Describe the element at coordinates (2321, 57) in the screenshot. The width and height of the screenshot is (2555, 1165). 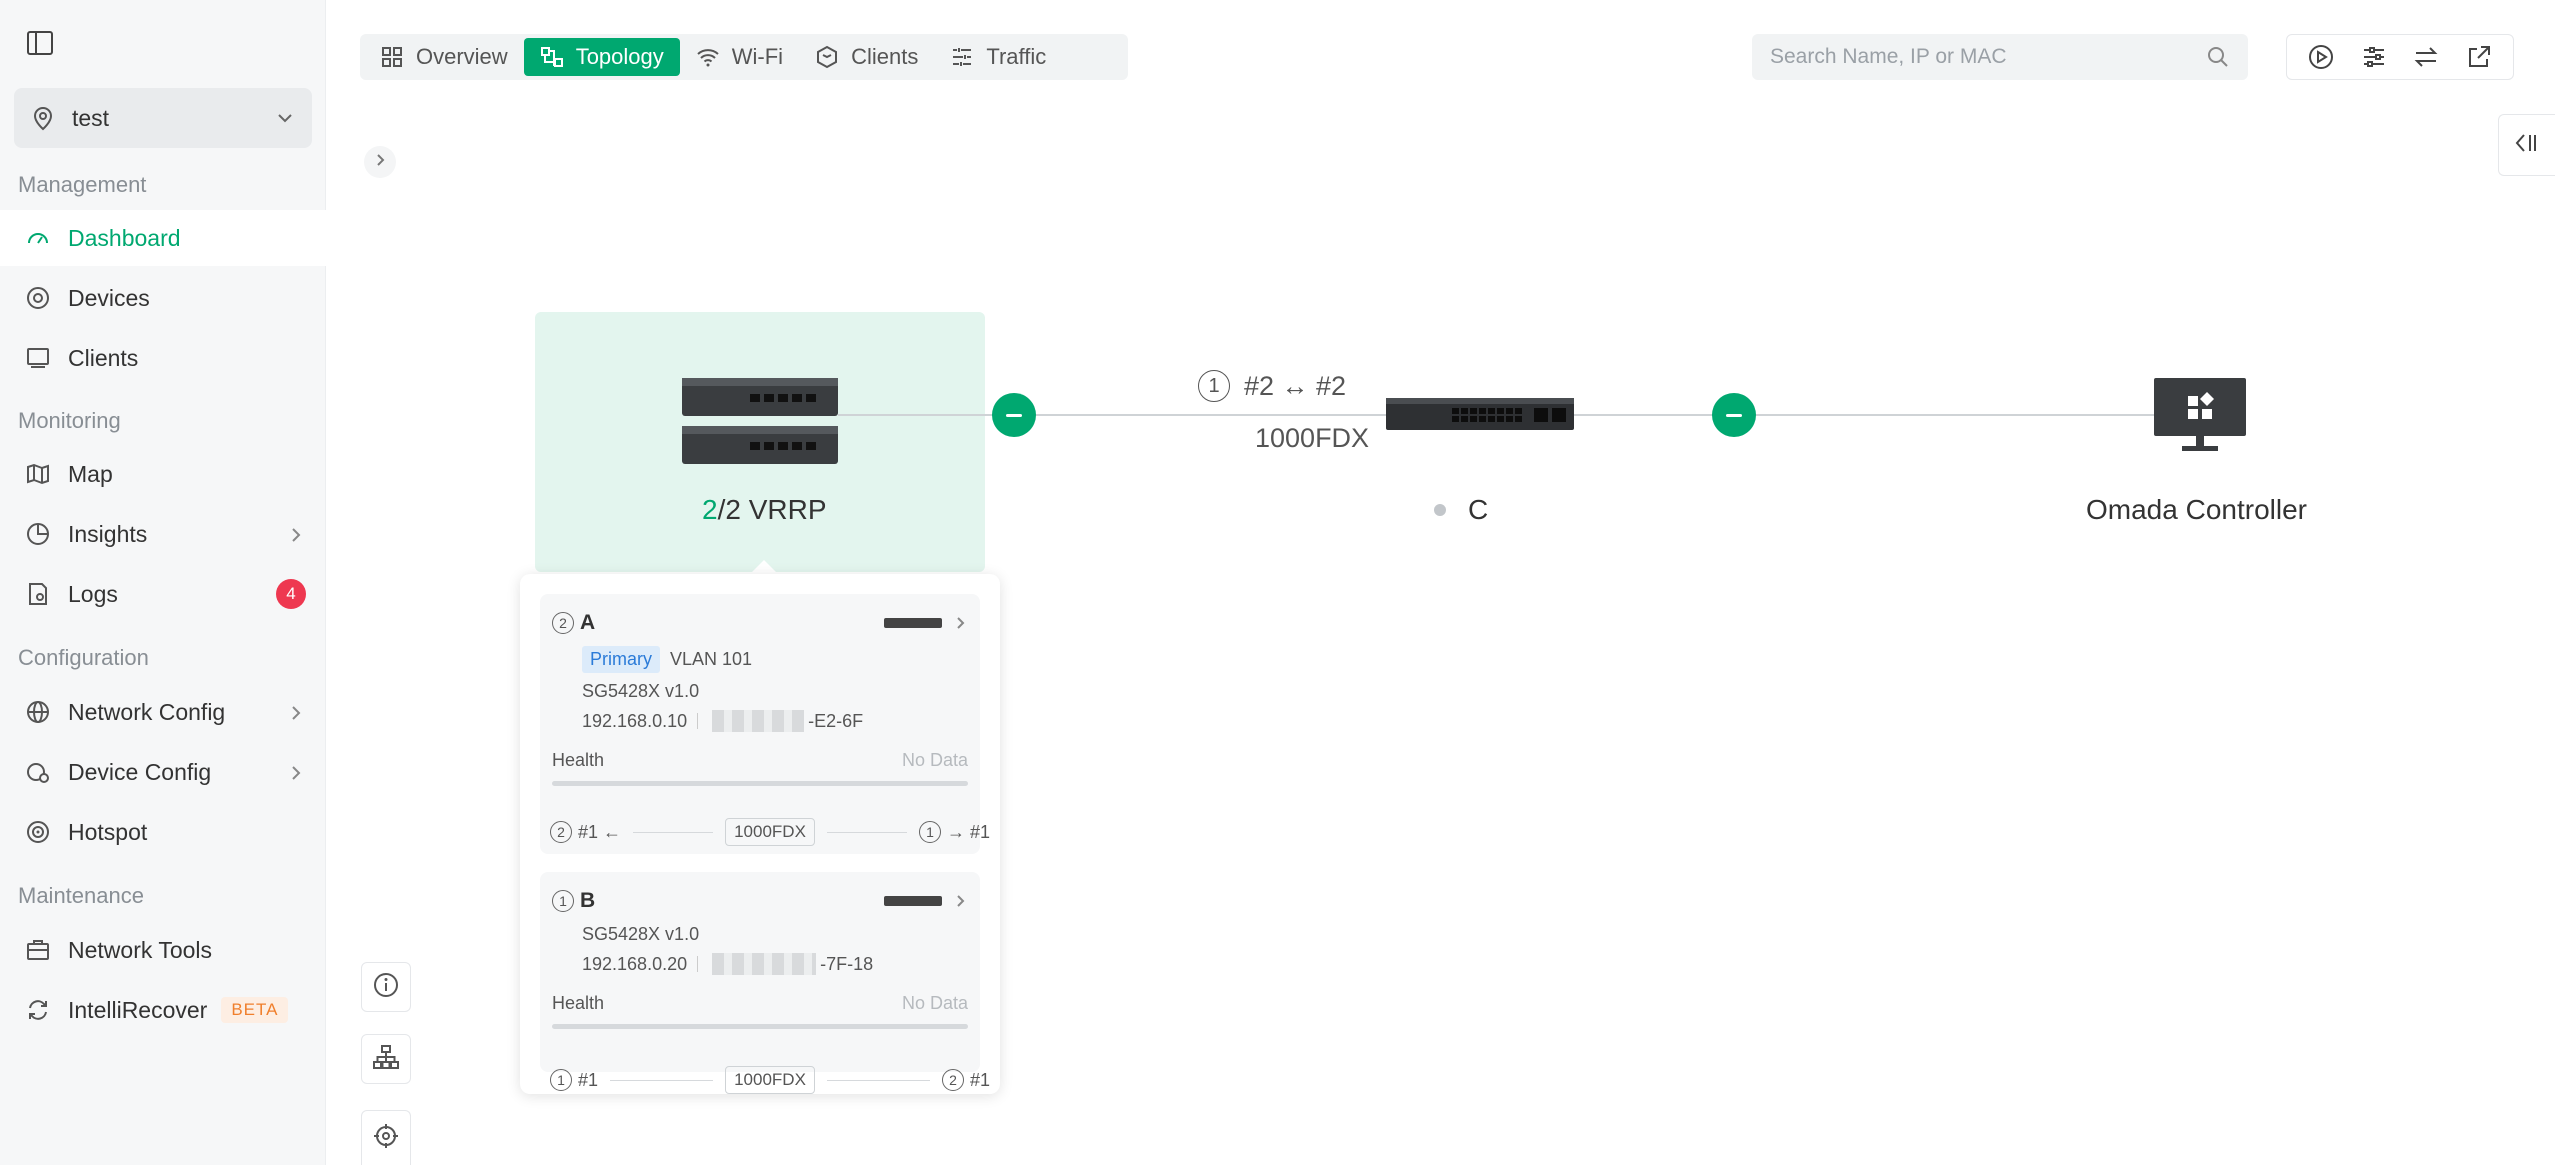
I see `play-icon` at that location.